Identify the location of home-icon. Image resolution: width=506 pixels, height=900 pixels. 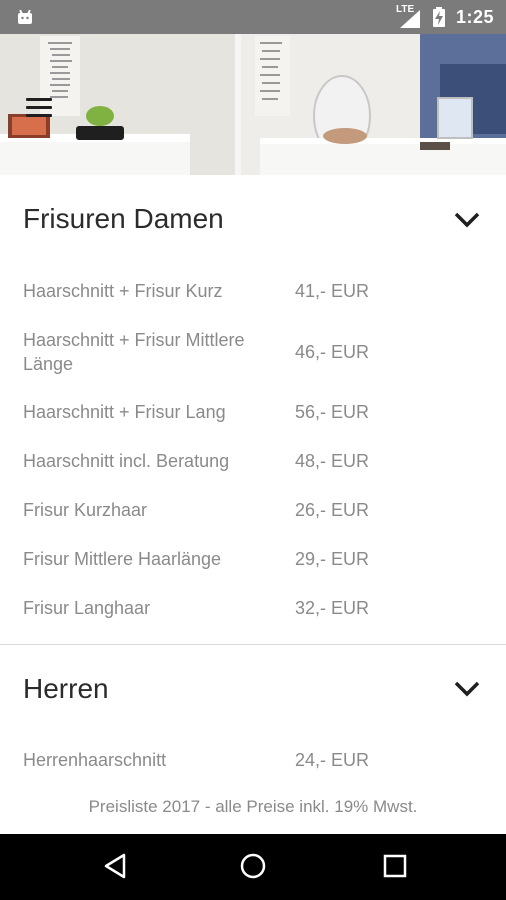
(253, 866).